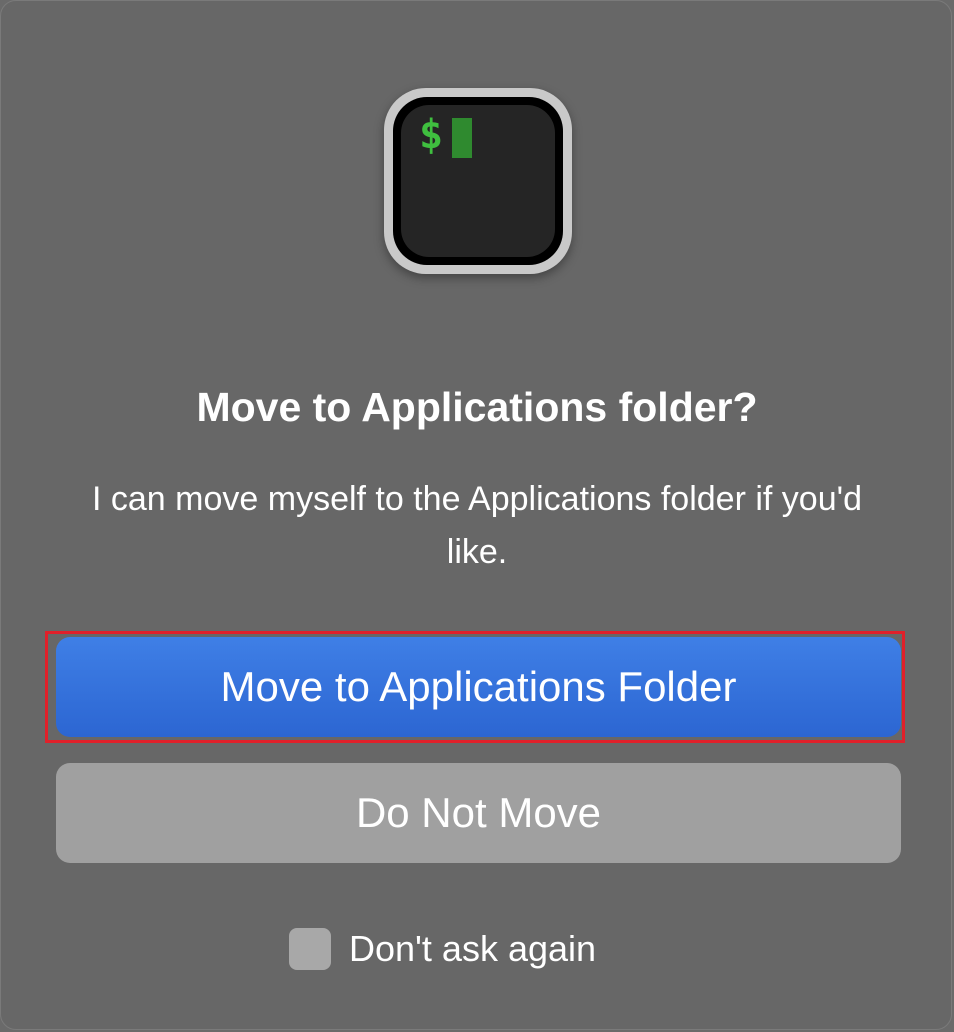  I want to click on dollar-prompt-glyph: $, so click(431, 135).